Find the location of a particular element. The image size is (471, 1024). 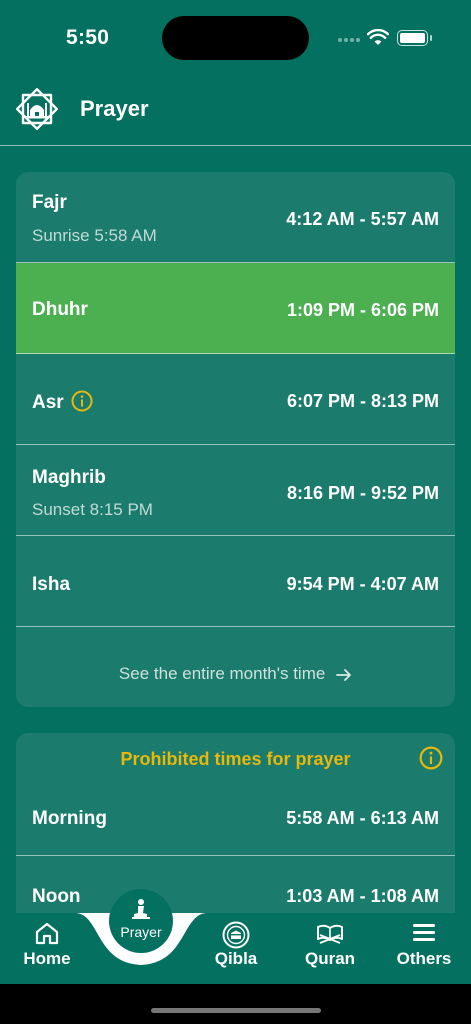

prayer-name: Dhuhr is located at coordinates (60, 309).